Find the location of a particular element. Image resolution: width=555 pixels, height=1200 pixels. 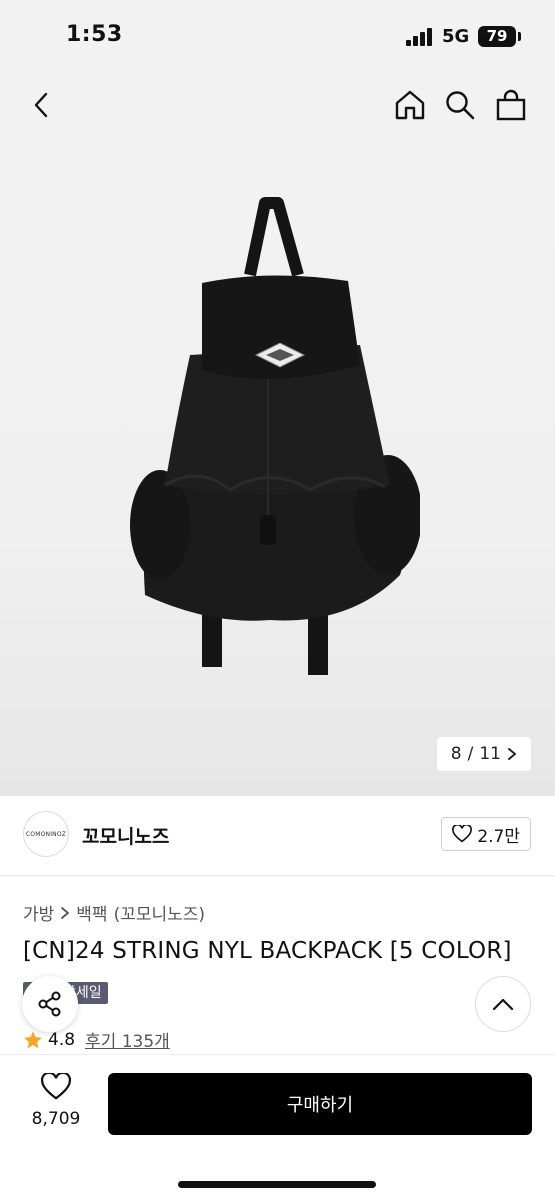

wishlist-count: 8,709 is located at coordinates (56, 1119).